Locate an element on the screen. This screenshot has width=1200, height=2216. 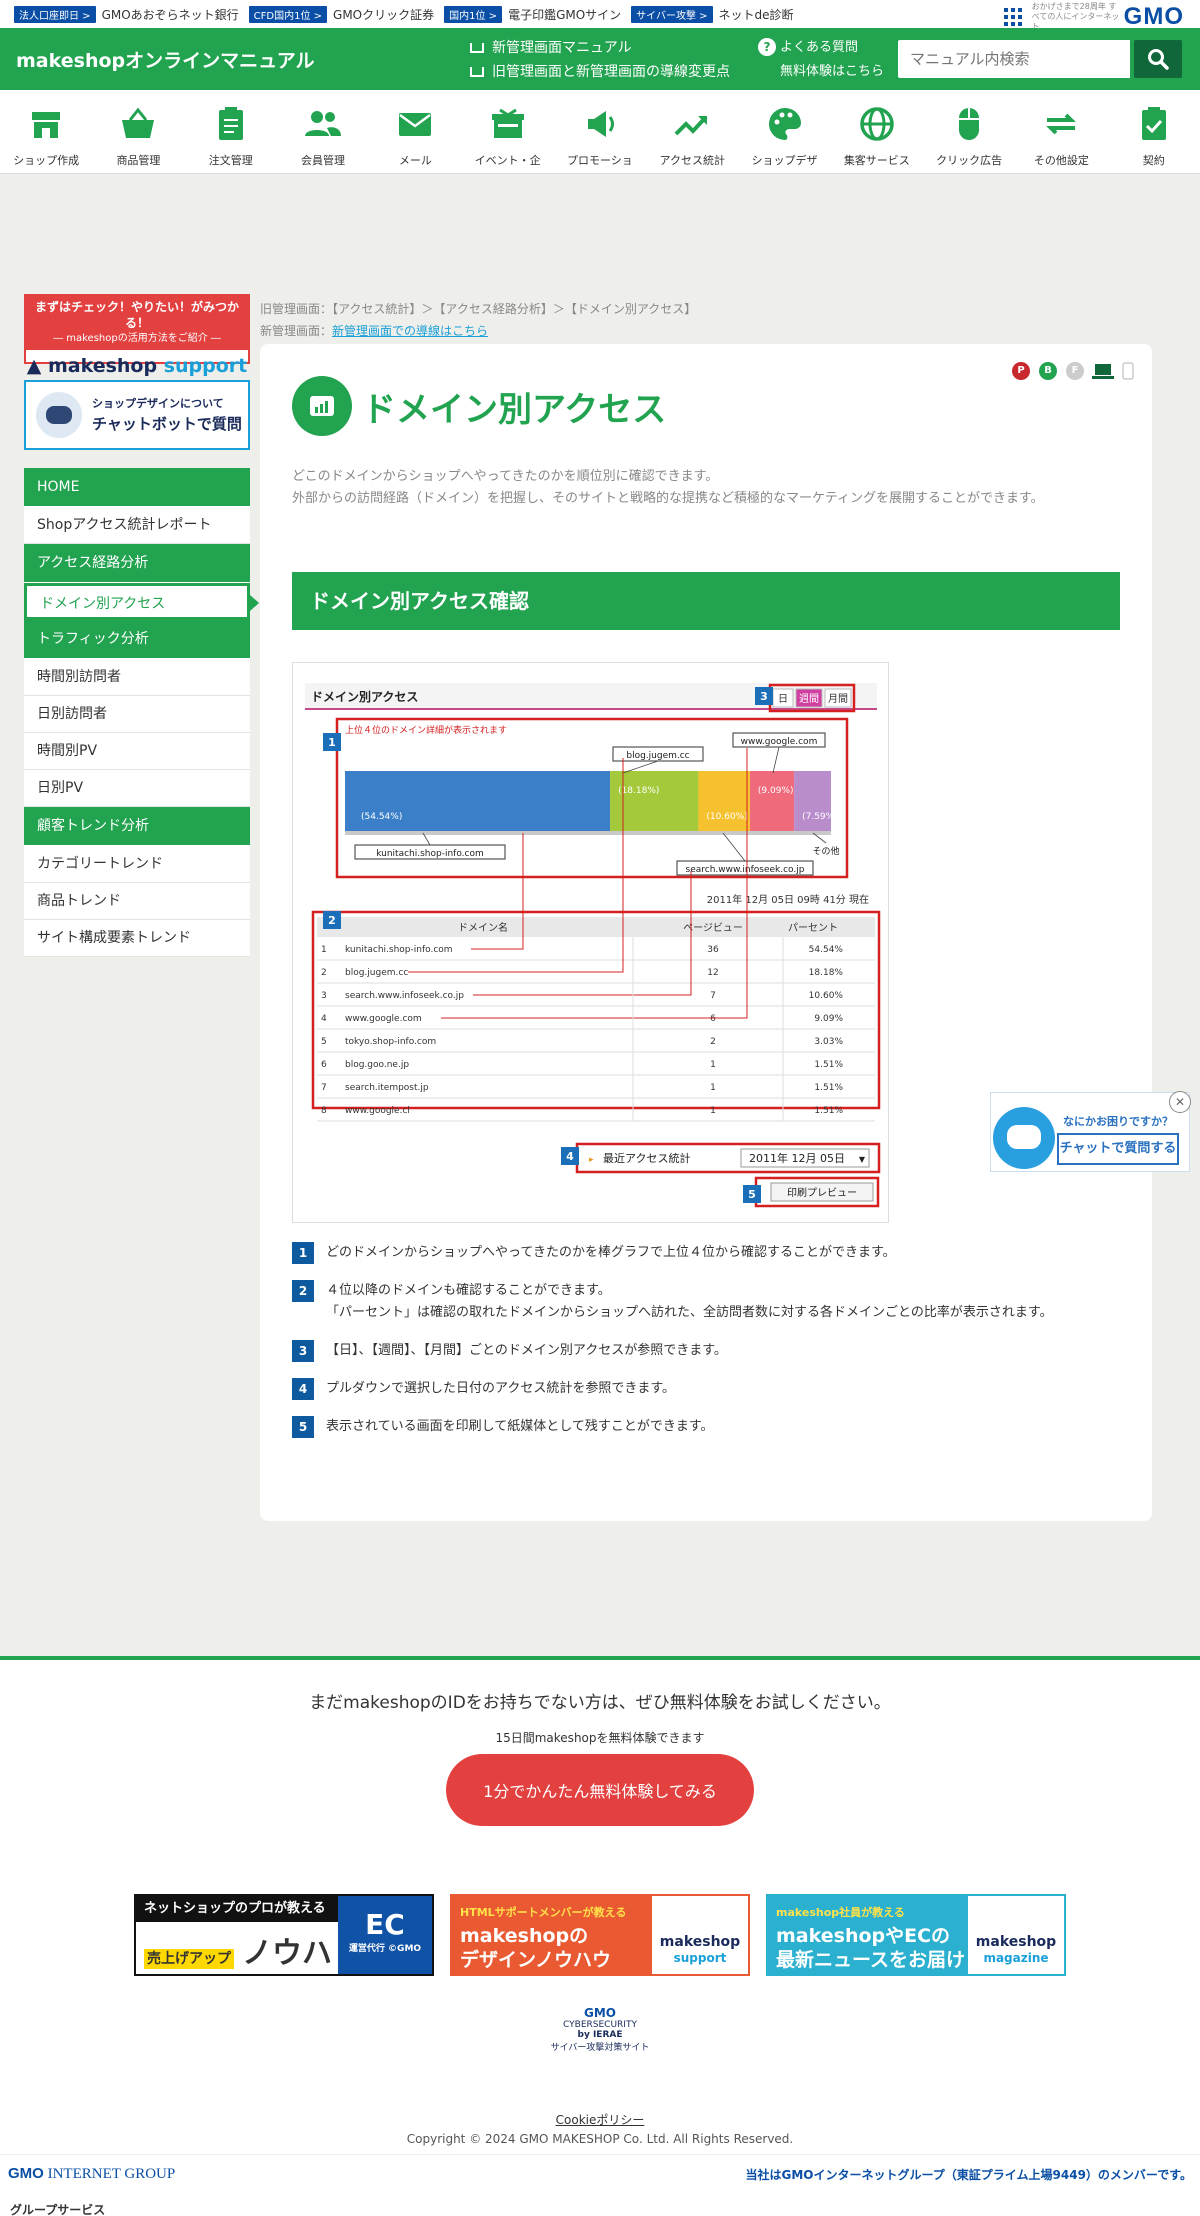
nav-item: クリック広告 is located at coordinates (969, 131).